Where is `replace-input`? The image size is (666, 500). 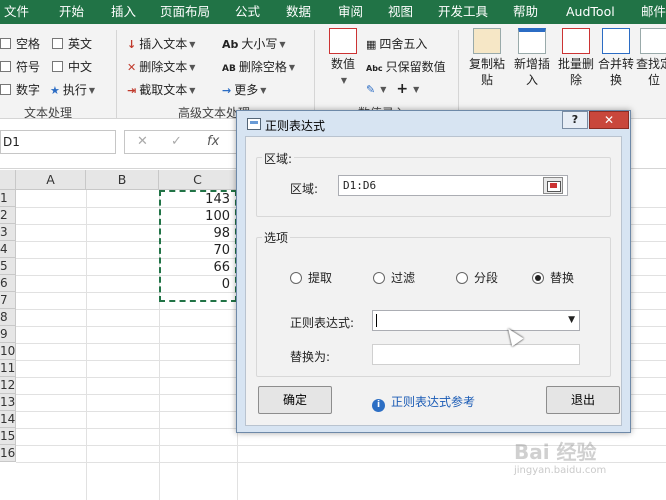
replace-input is located at coordinates (476, 354).